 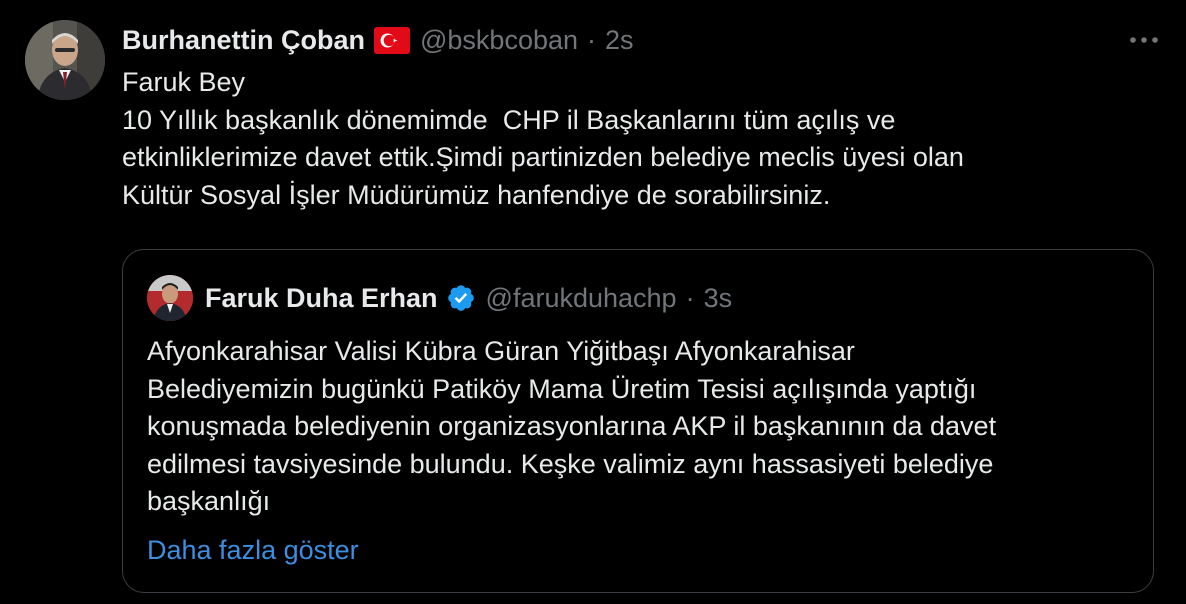 What do you see at coordinates (253, 551) in the screenshot?
I see `show-more-link: Daha fazla göster` at bounding box center [253, 551].